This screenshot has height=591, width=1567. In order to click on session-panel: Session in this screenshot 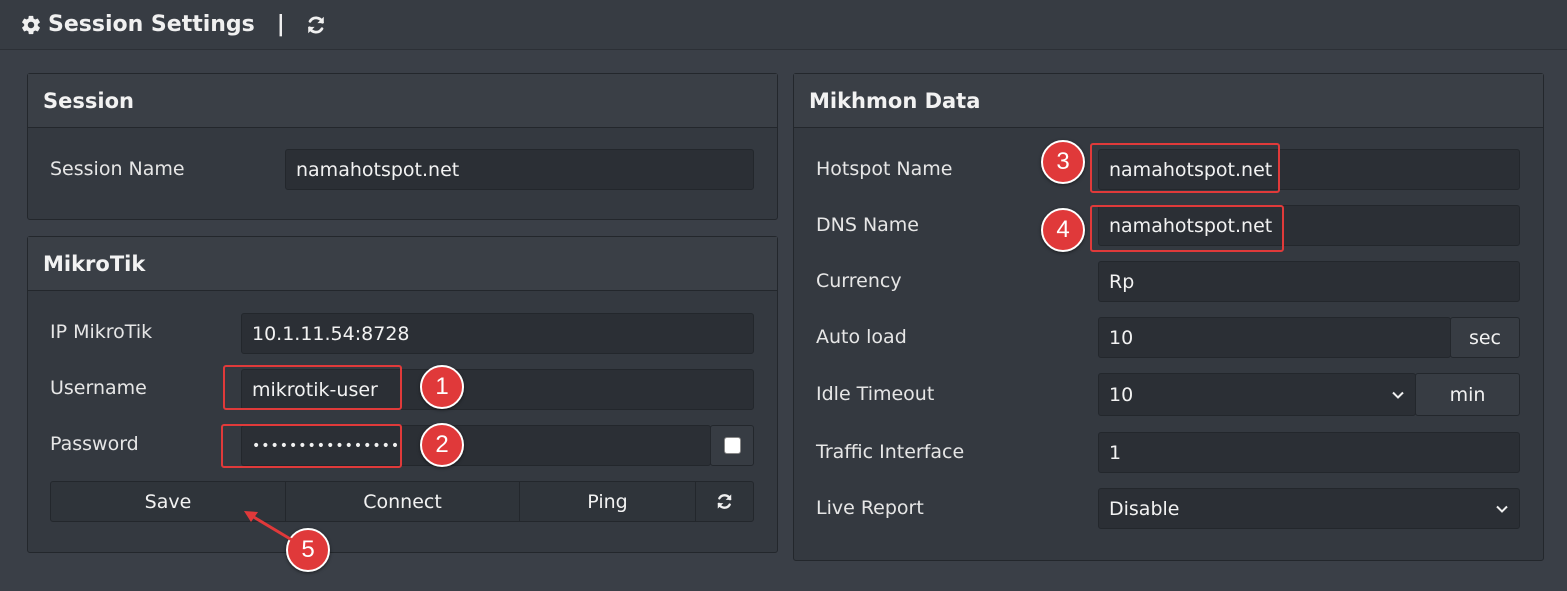, I will do `click(402, 146)`.